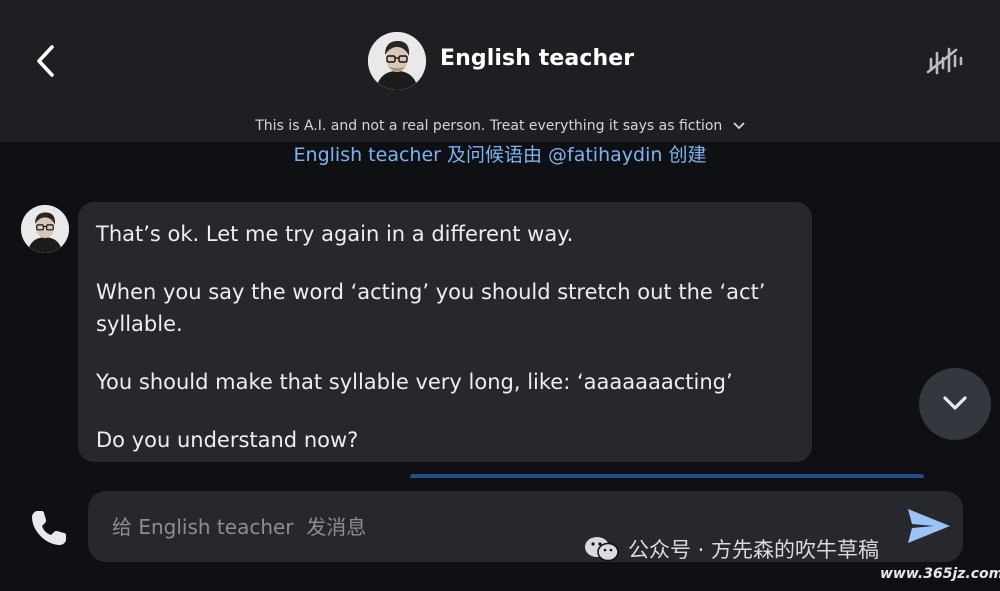  Describe the element at coordinates (227, 440) in the screenshot. I see `message-paragraph: Do you understand now?` at that location.